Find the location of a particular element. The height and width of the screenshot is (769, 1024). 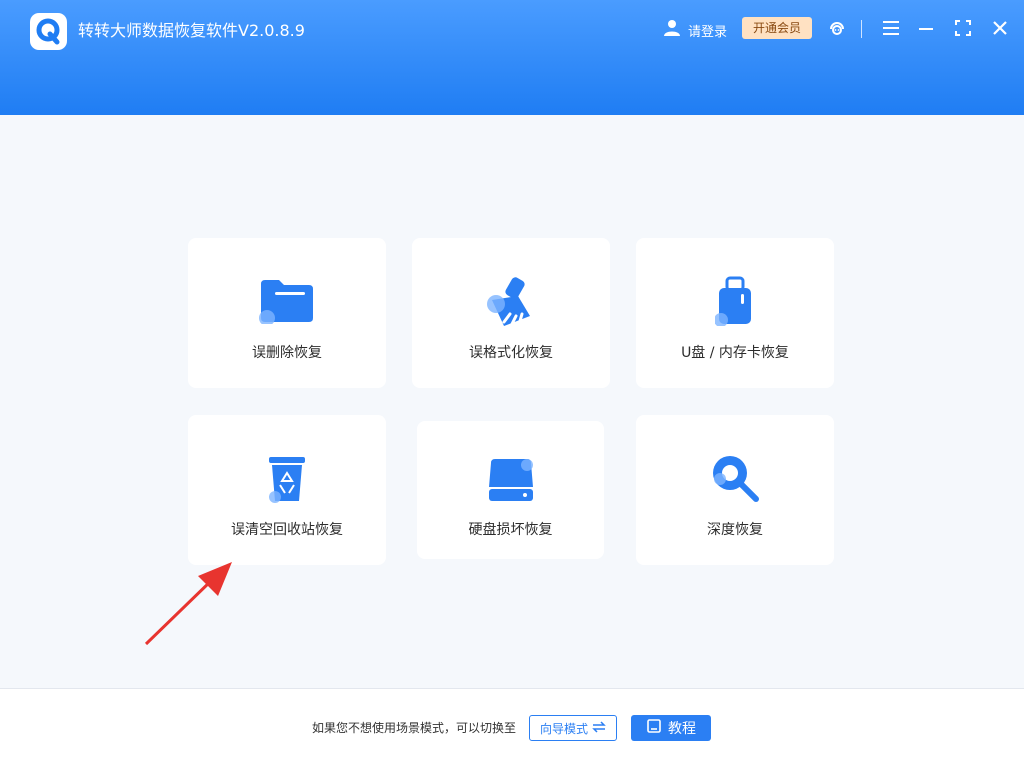

book-icon is located at coordinates (654, 728).